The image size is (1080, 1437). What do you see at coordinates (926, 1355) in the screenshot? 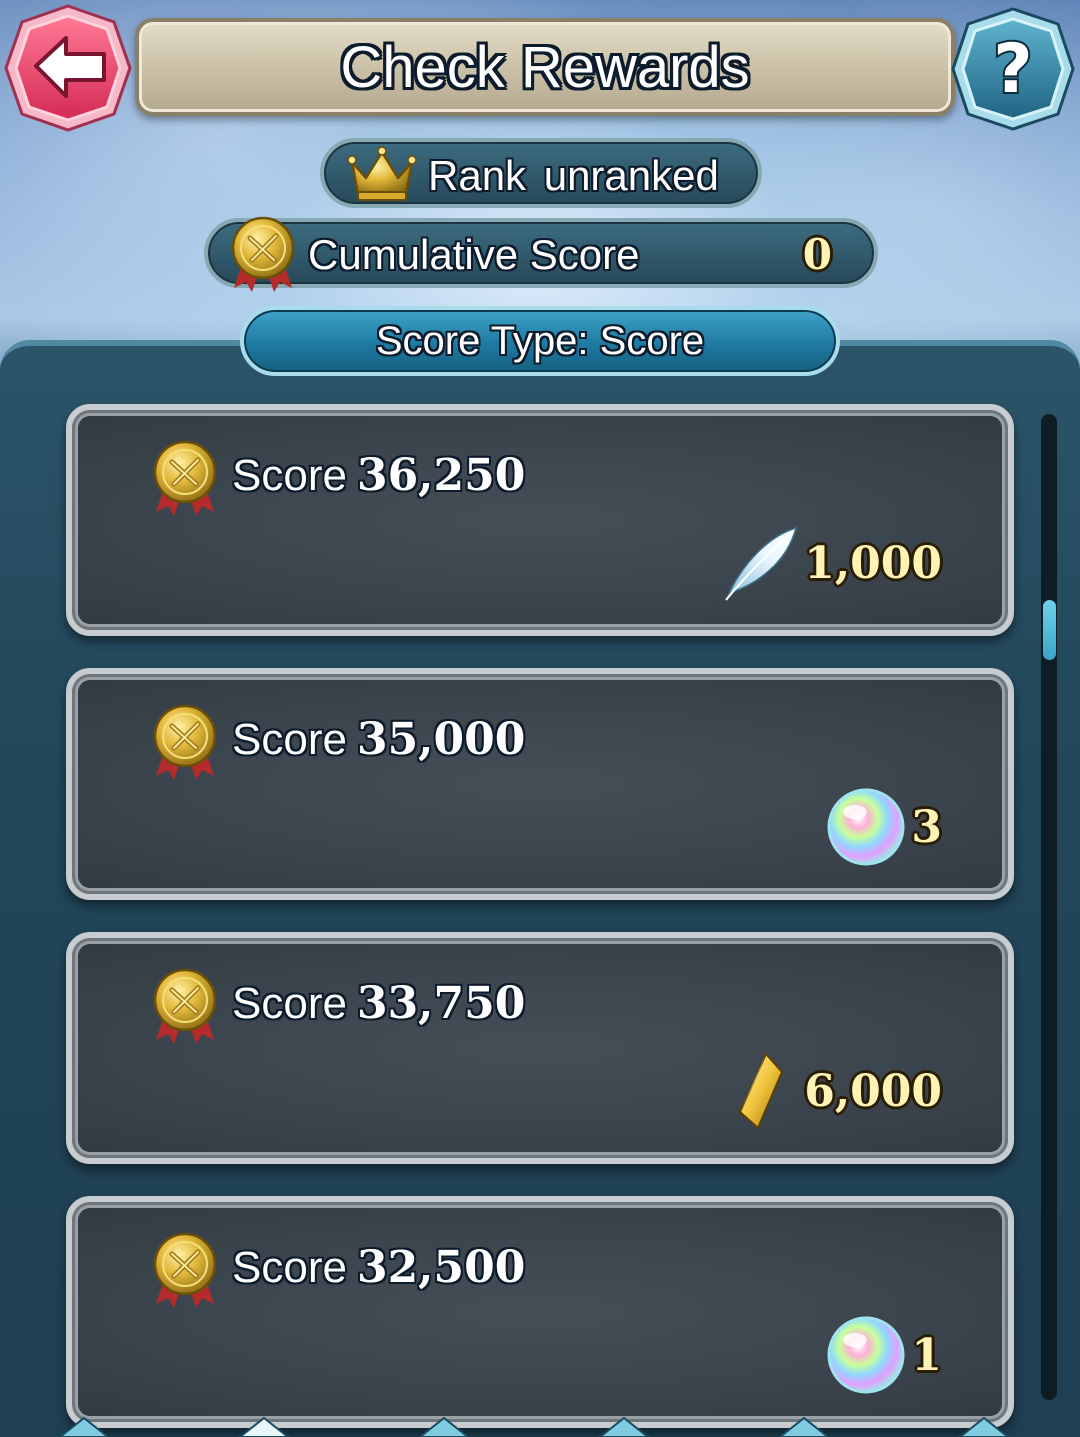
I see `reward-quantity: 1` at bounding box center [926, 1355].